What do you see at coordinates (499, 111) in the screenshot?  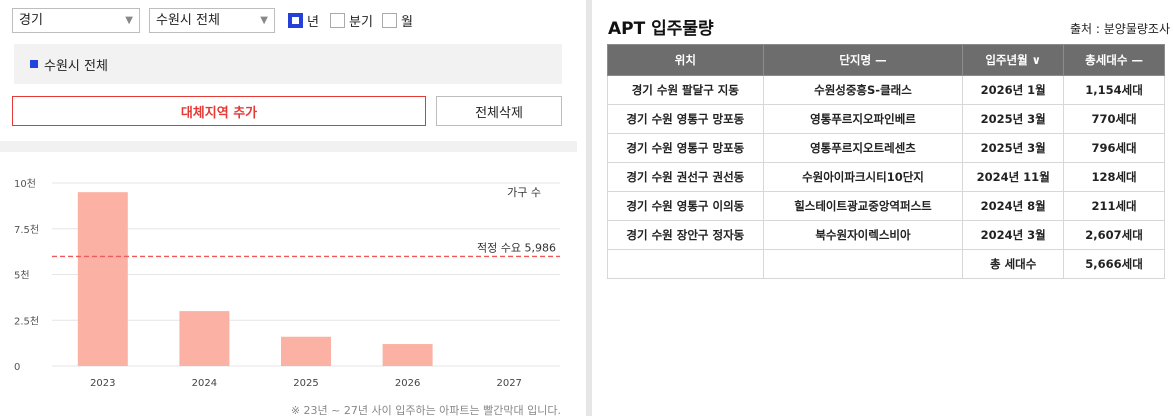 I see `delete-all-button: 전체삭제` at bounding box center [499, 111].